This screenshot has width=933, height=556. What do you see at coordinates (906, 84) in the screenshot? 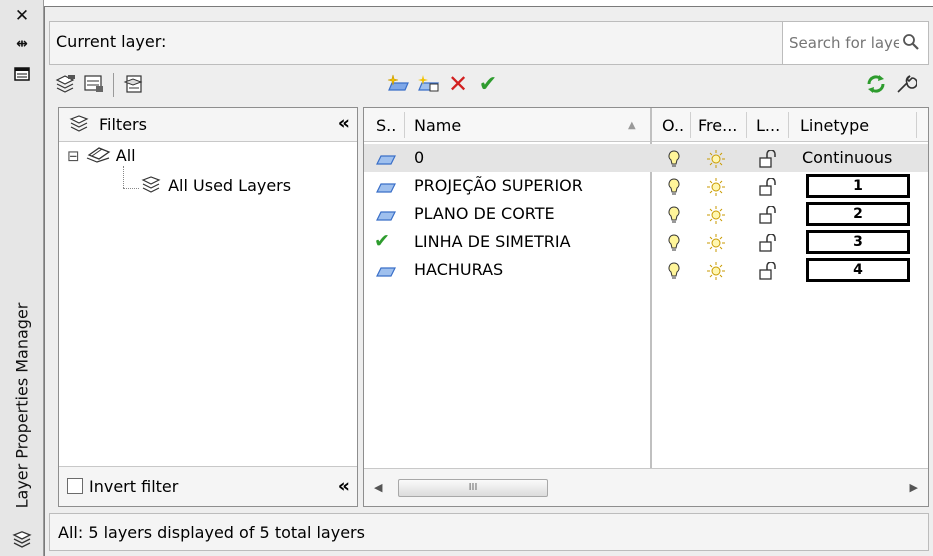
I see `settings-wrench-icon` at bounding box center [906, 84].